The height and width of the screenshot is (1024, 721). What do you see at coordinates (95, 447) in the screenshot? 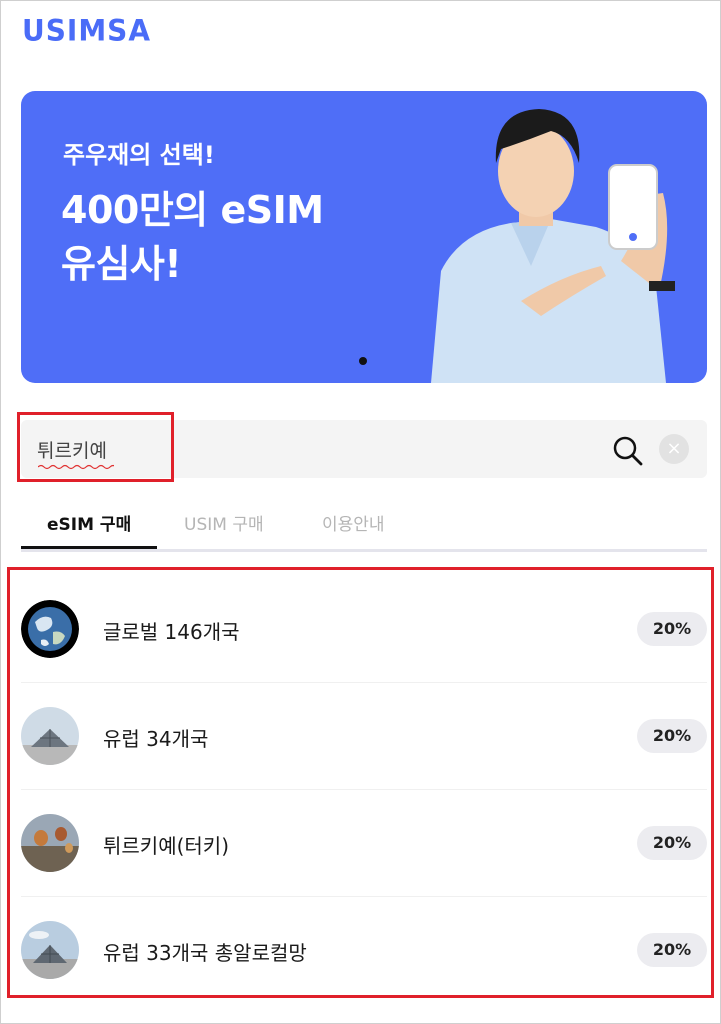
I see `search-highlight-box` at bounding box center [95, 447].